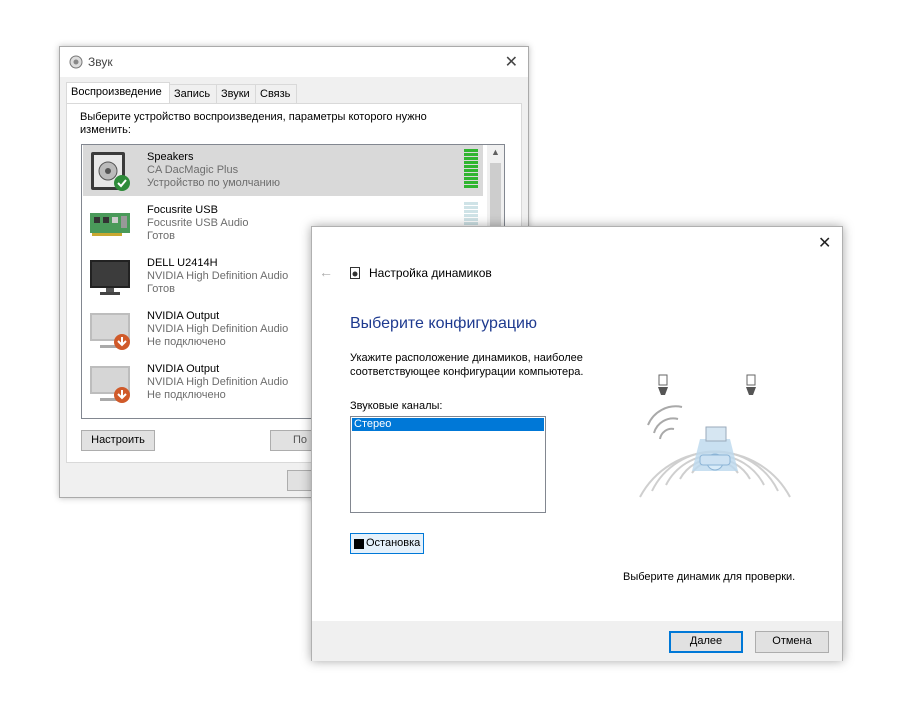 The image size is (908, 716). I want to click on cancel-button: Отмена, so click(792, 642).